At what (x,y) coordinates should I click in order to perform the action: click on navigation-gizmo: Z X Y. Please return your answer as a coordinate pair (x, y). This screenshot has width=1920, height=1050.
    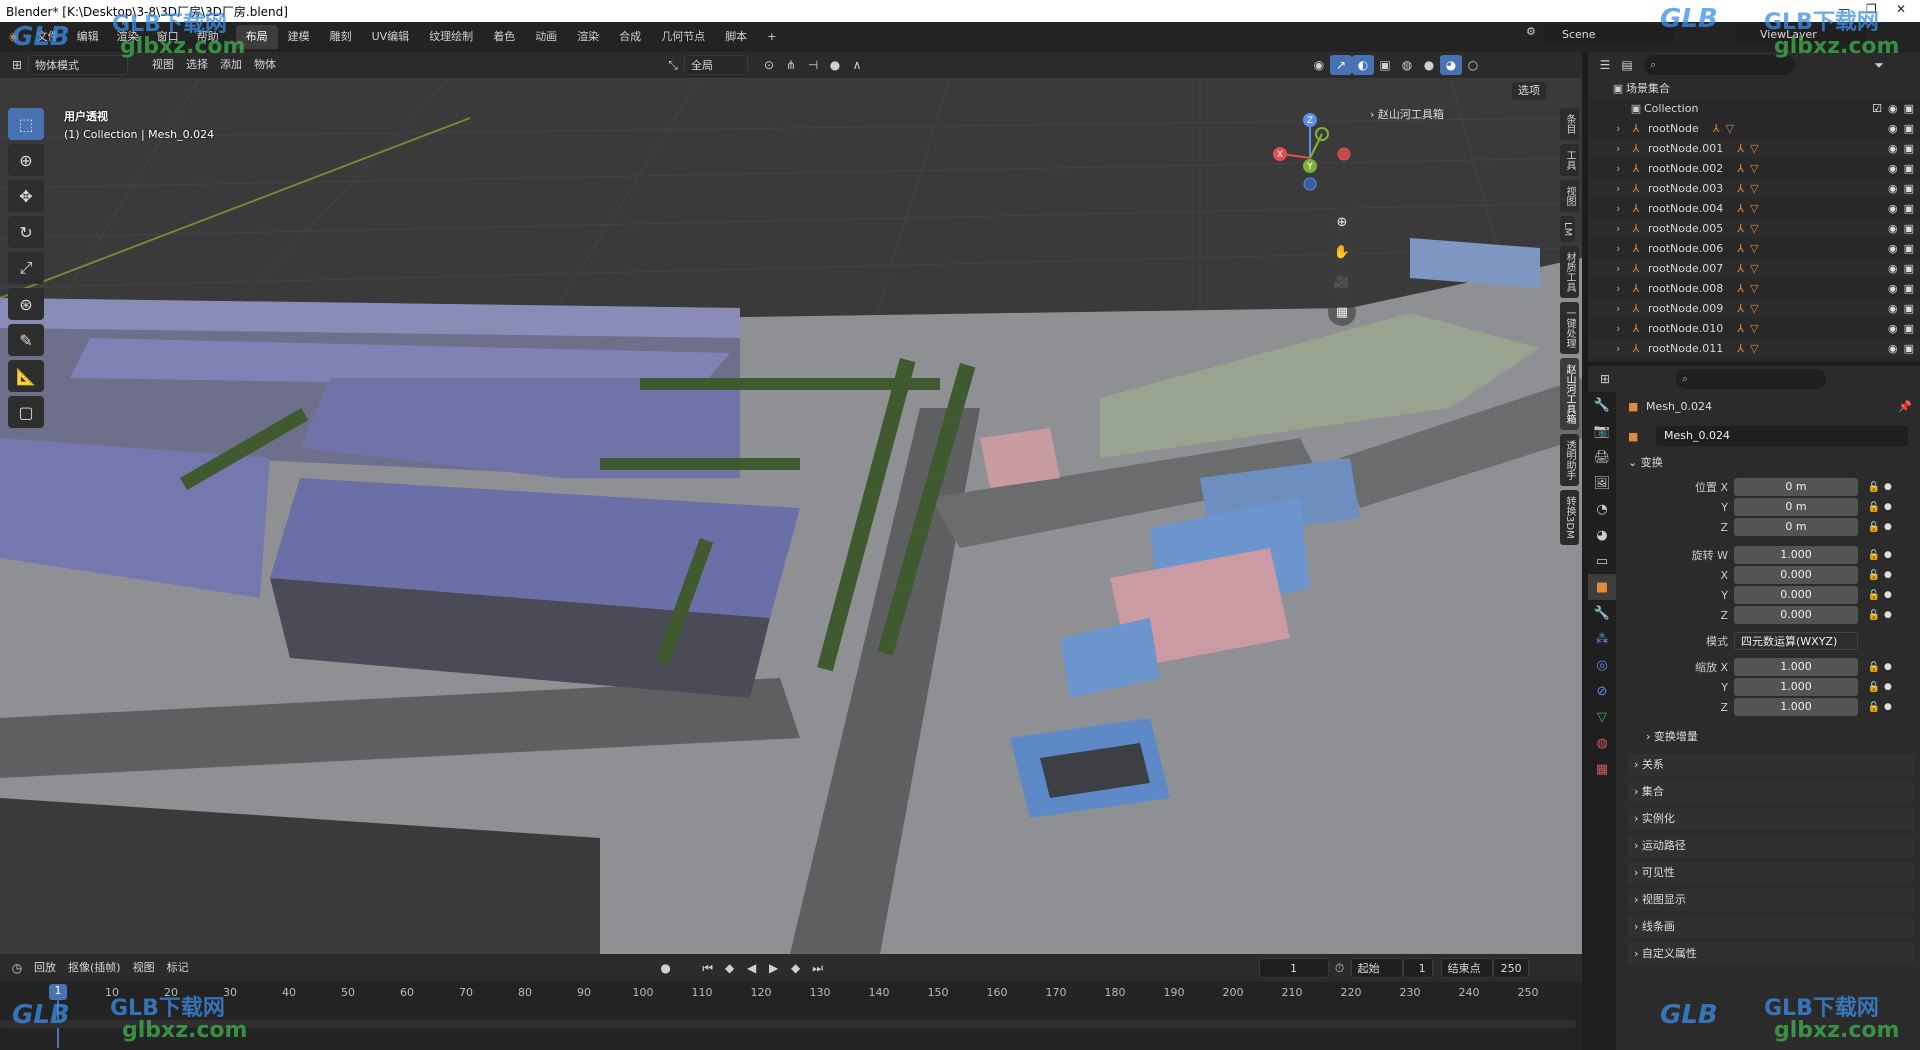
    Looking at the image, I should click on (1310, 158).